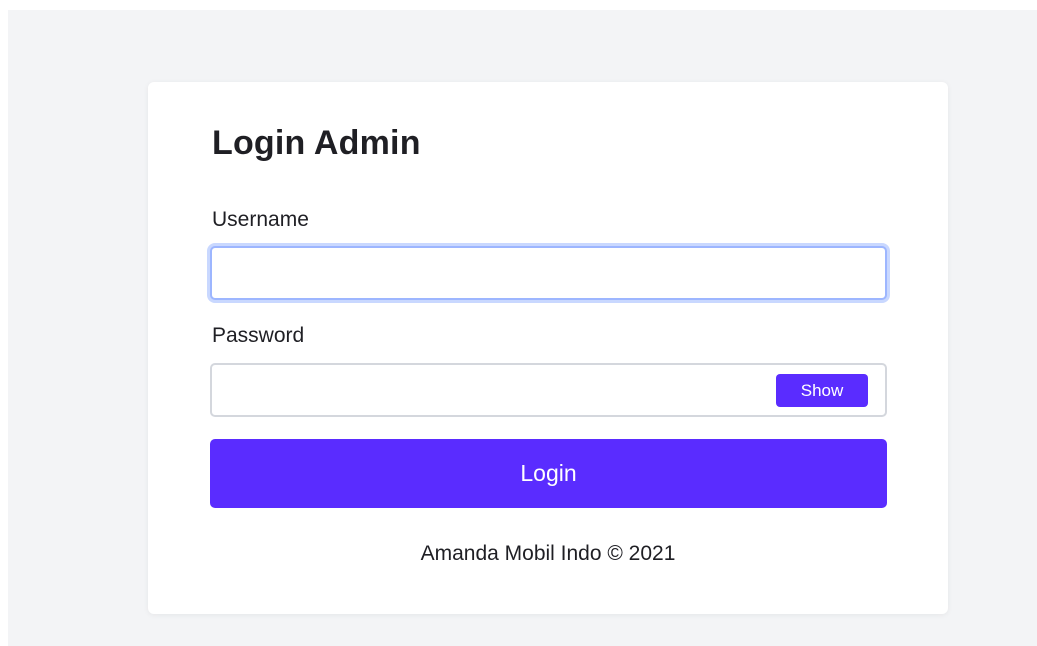 The width and height of the screenshot is (1037, 646). What do you see at coordinates (258, 335) in the screenshot?
I see `password-label: Password` at bounding box center [258, 335].